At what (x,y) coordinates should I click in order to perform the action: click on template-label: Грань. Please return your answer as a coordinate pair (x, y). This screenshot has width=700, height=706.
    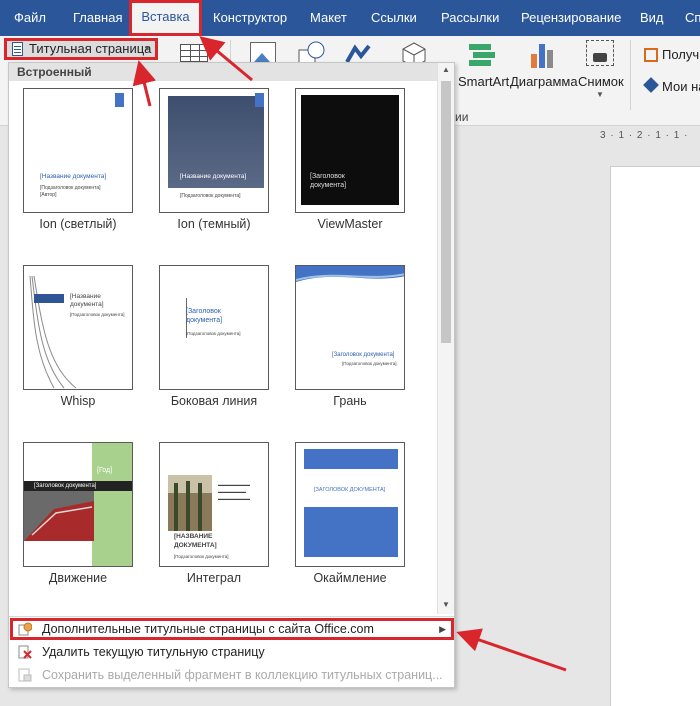
    Looking at the image, I should click on (350, 401).